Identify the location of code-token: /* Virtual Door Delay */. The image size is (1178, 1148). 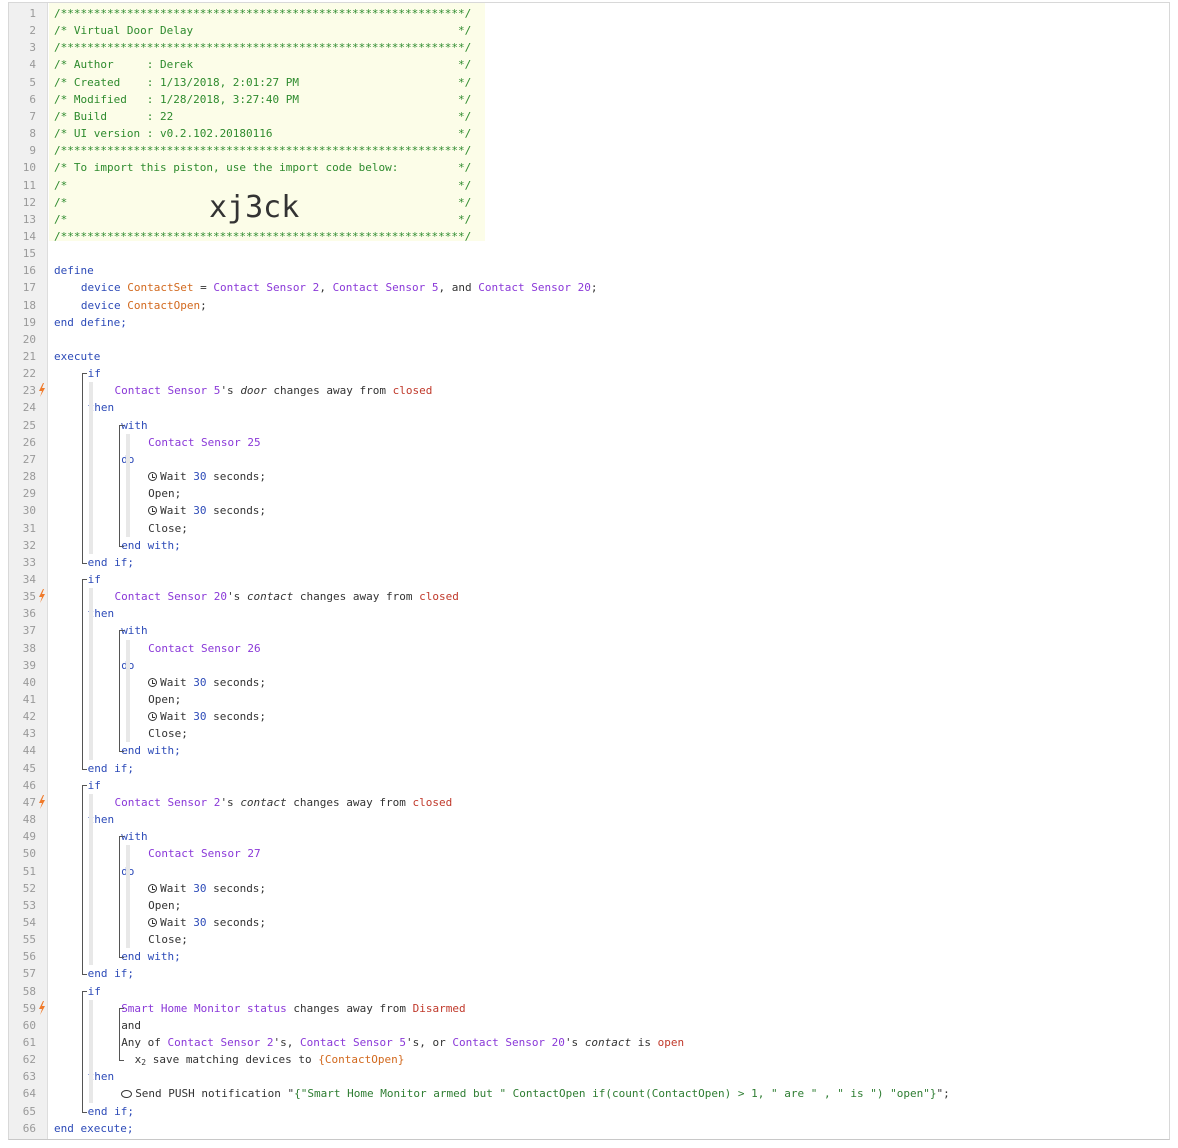
(263, 31).